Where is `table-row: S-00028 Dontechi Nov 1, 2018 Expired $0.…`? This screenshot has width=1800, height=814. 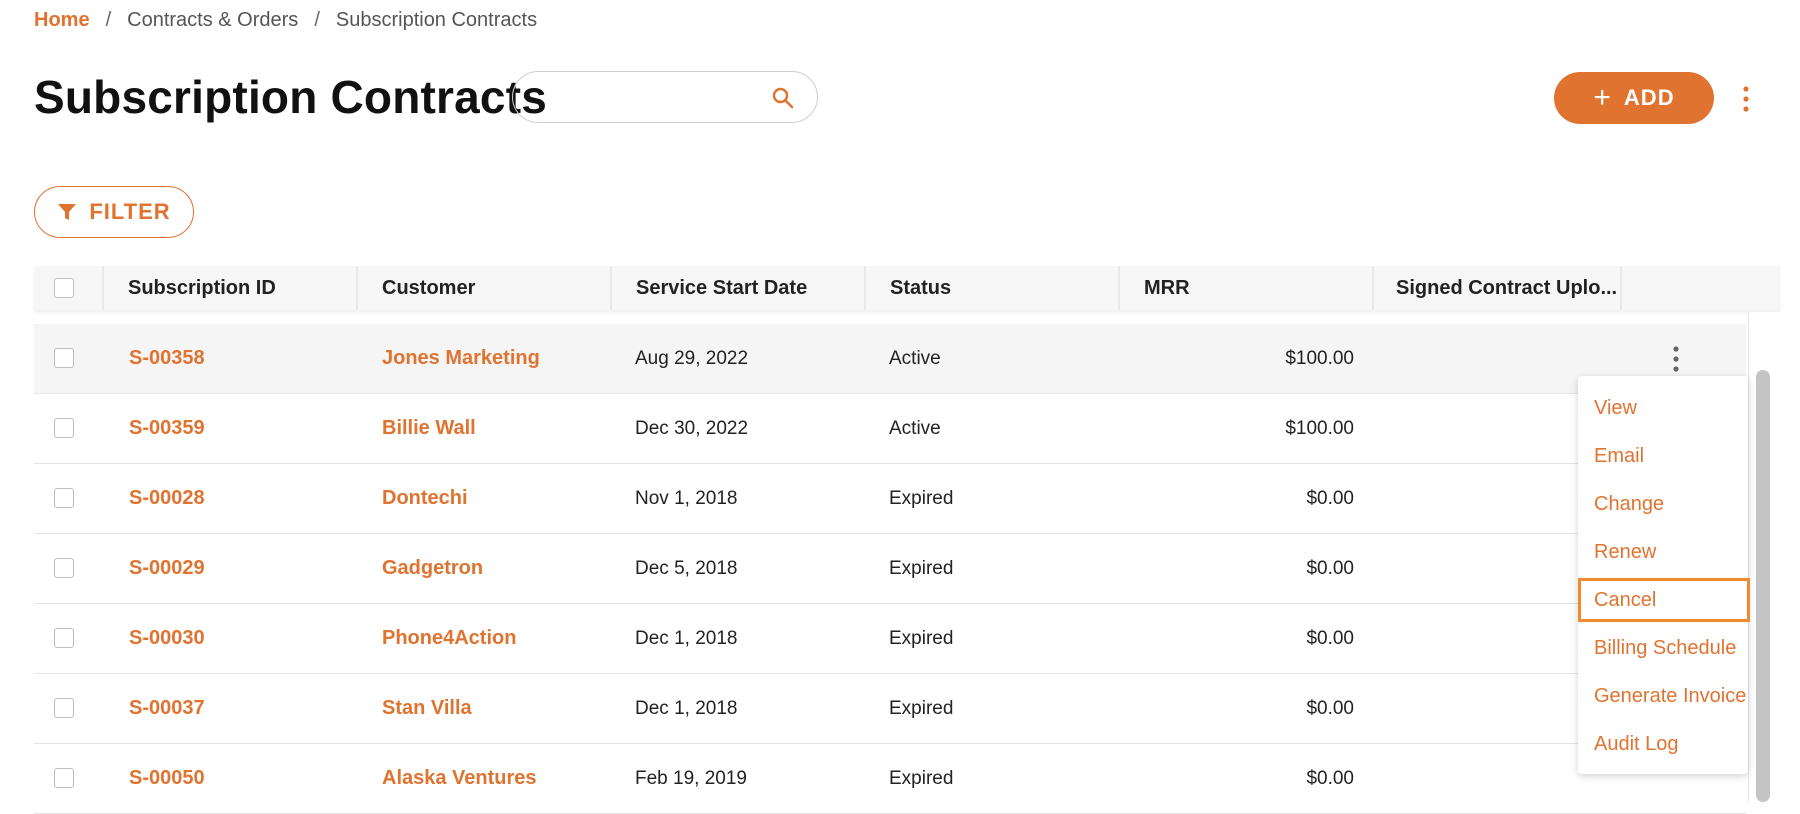
table-row: S-00028 Dontechi Nov 1, 2018 Expired $0.… is located at coordinates (890, 499).